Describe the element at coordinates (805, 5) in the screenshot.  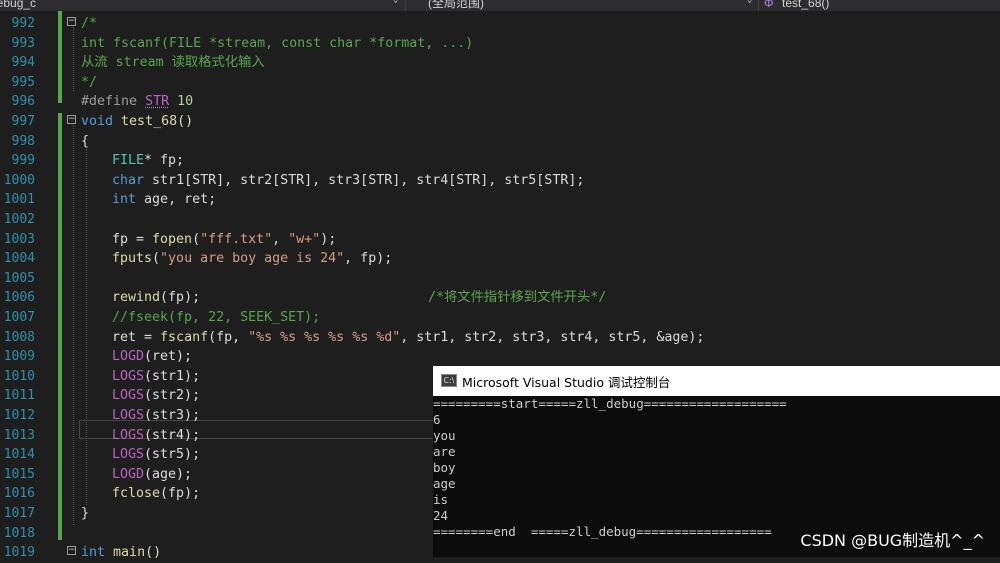
I see `member-combo: test_68()` at that location.